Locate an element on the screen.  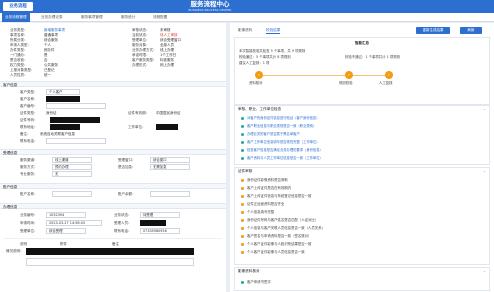
field-label: 上报对象类型： is located at coordinates (22, 70).